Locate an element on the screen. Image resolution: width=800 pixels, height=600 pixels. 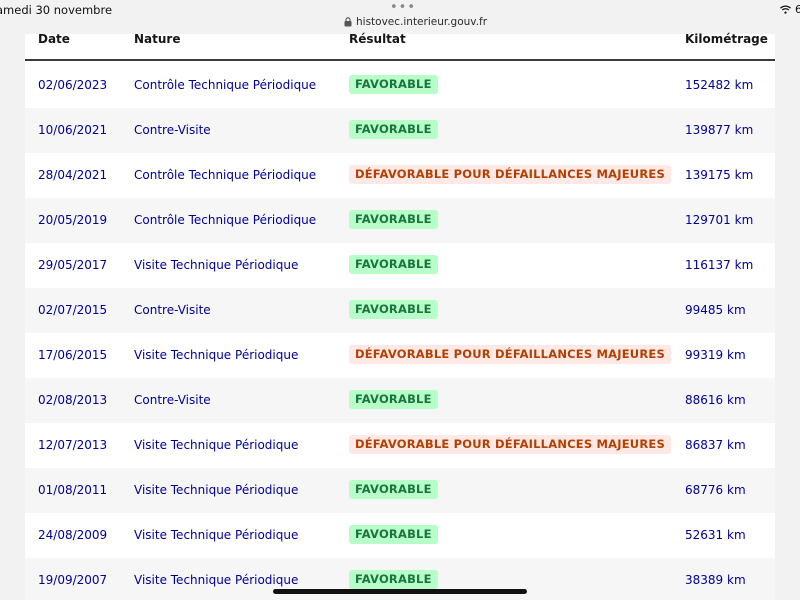
address-bar: histovec.interieur.gouv.fr is located at coordinates (415, 22).